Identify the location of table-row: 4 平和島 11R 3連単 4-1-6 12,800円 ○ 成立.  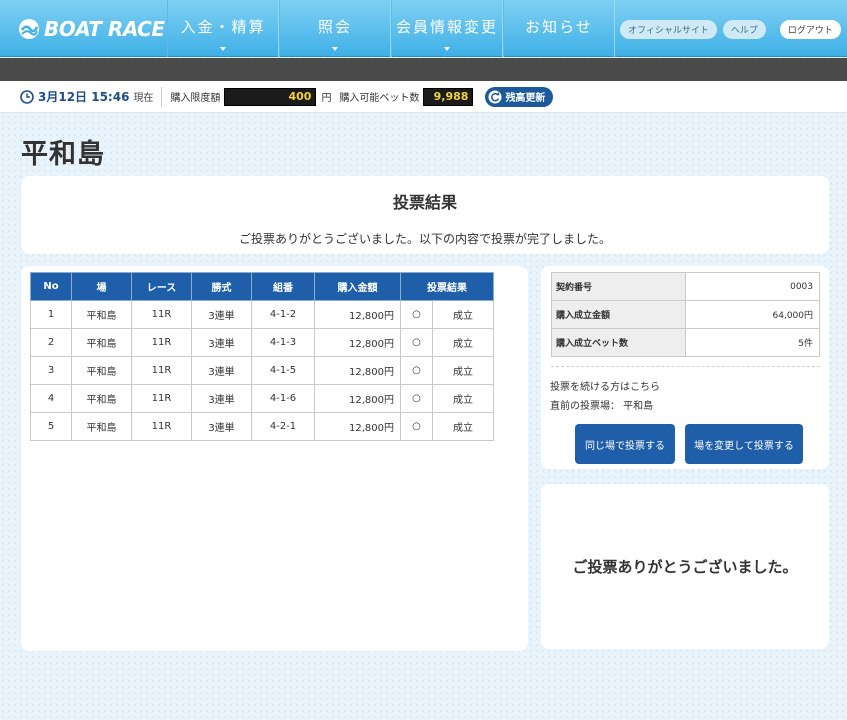
(262, 398).